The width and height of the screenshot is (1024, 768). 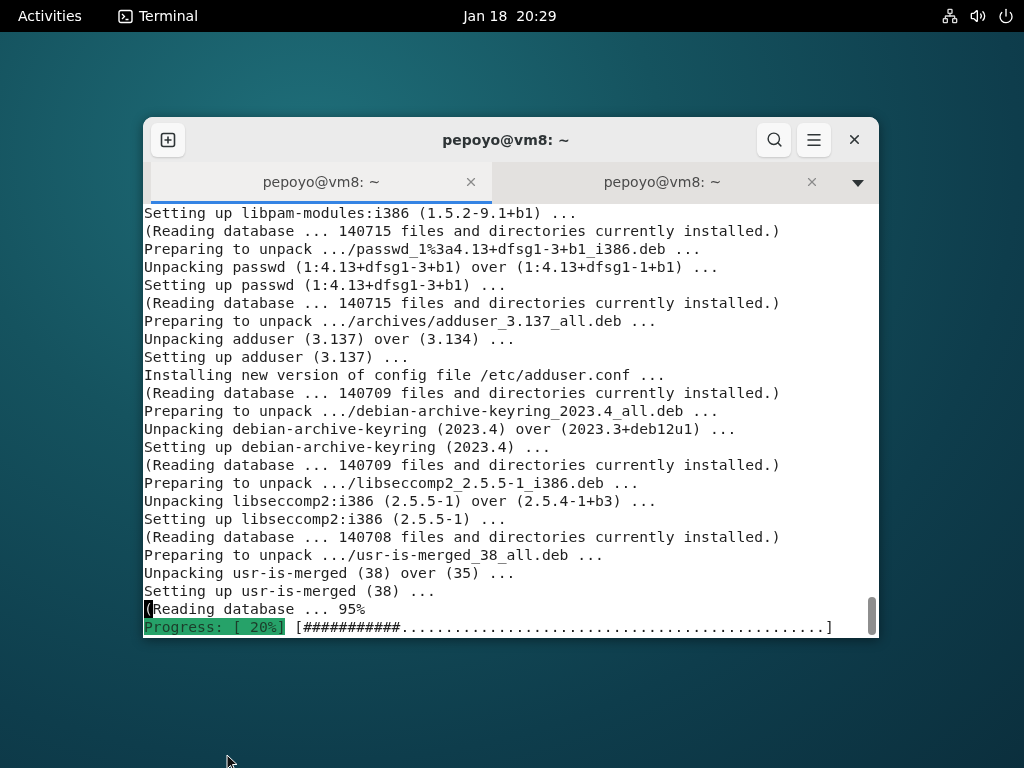 What do you see at coordinates (462, 536) in the screenshot?
I see `output-line: (Reading database ... 140708 files and directories currently installed.)` at bounding box center [462, 536].